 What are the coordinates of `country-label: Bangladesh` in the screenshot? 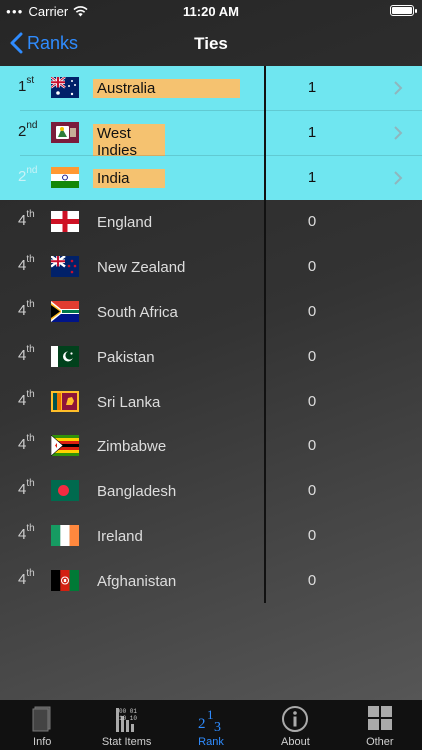 It's located at (137, 492).